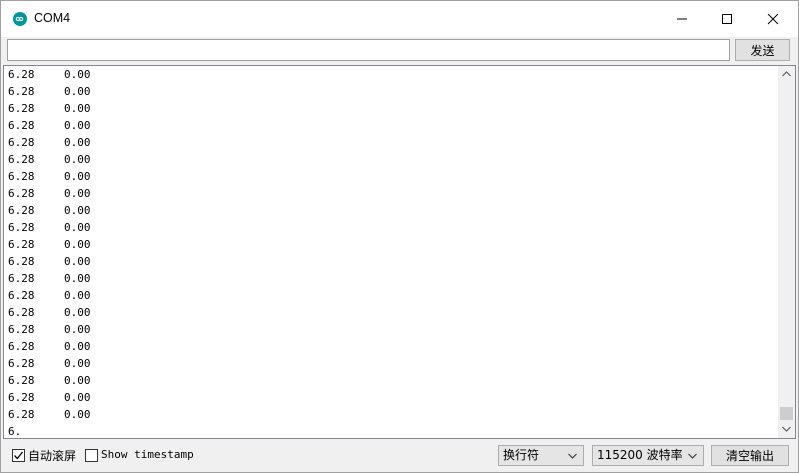 The height and width of the screenshot is (473, 799). What do you see at coordinates (52, 455) in the screenshot?
I see `autoscroll-label: 自动滚屏` at bounding box center [52, 455].